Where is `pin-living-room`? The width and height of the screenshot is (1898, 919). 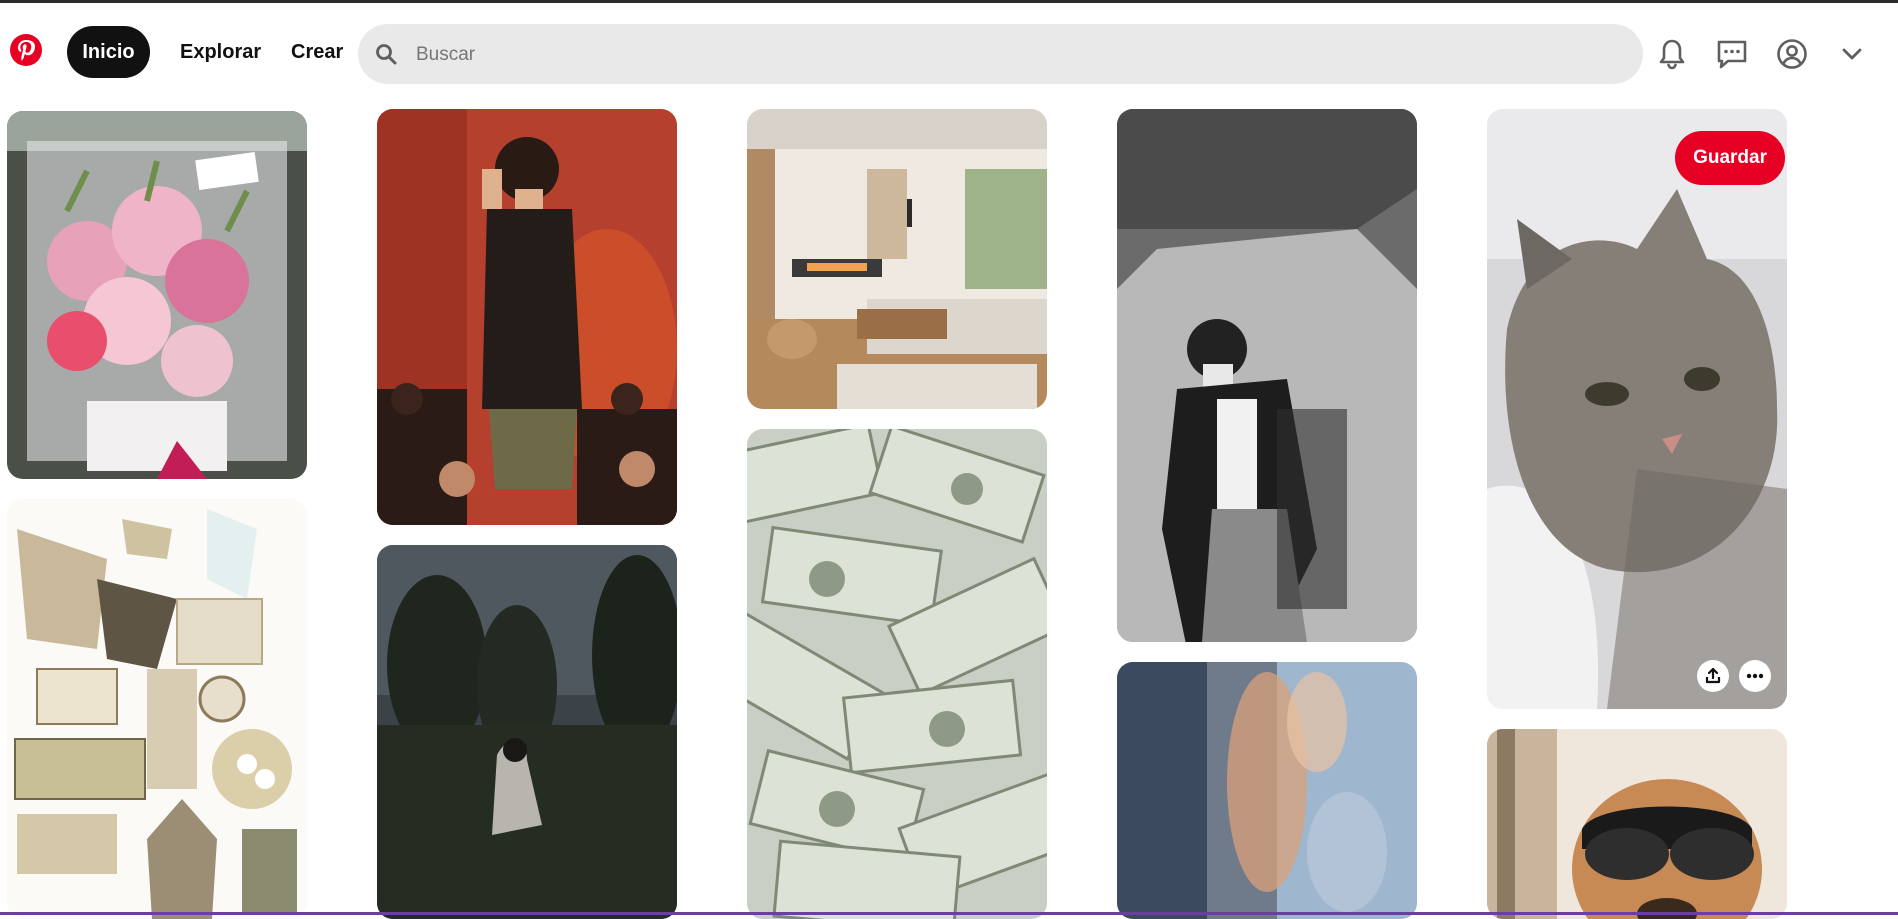
pin-living-room is located at coordinates (897, 259).